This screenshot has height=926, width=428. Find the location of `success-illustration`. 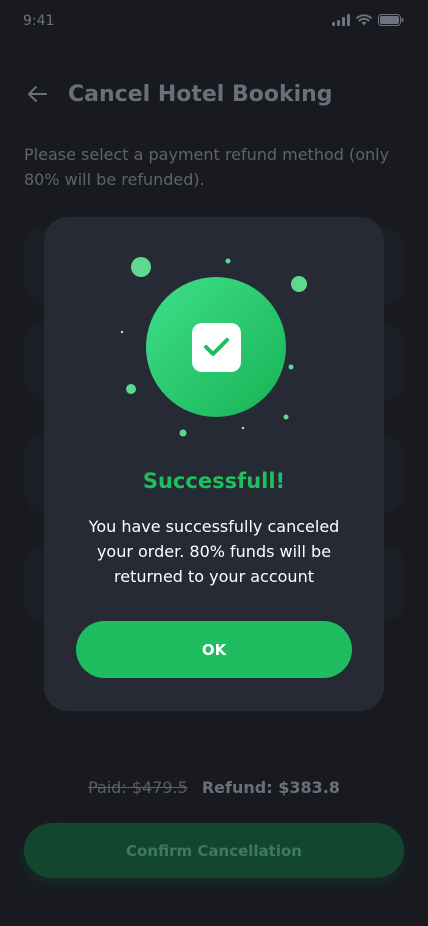

success-illustration is located at coordinates (213, 347).